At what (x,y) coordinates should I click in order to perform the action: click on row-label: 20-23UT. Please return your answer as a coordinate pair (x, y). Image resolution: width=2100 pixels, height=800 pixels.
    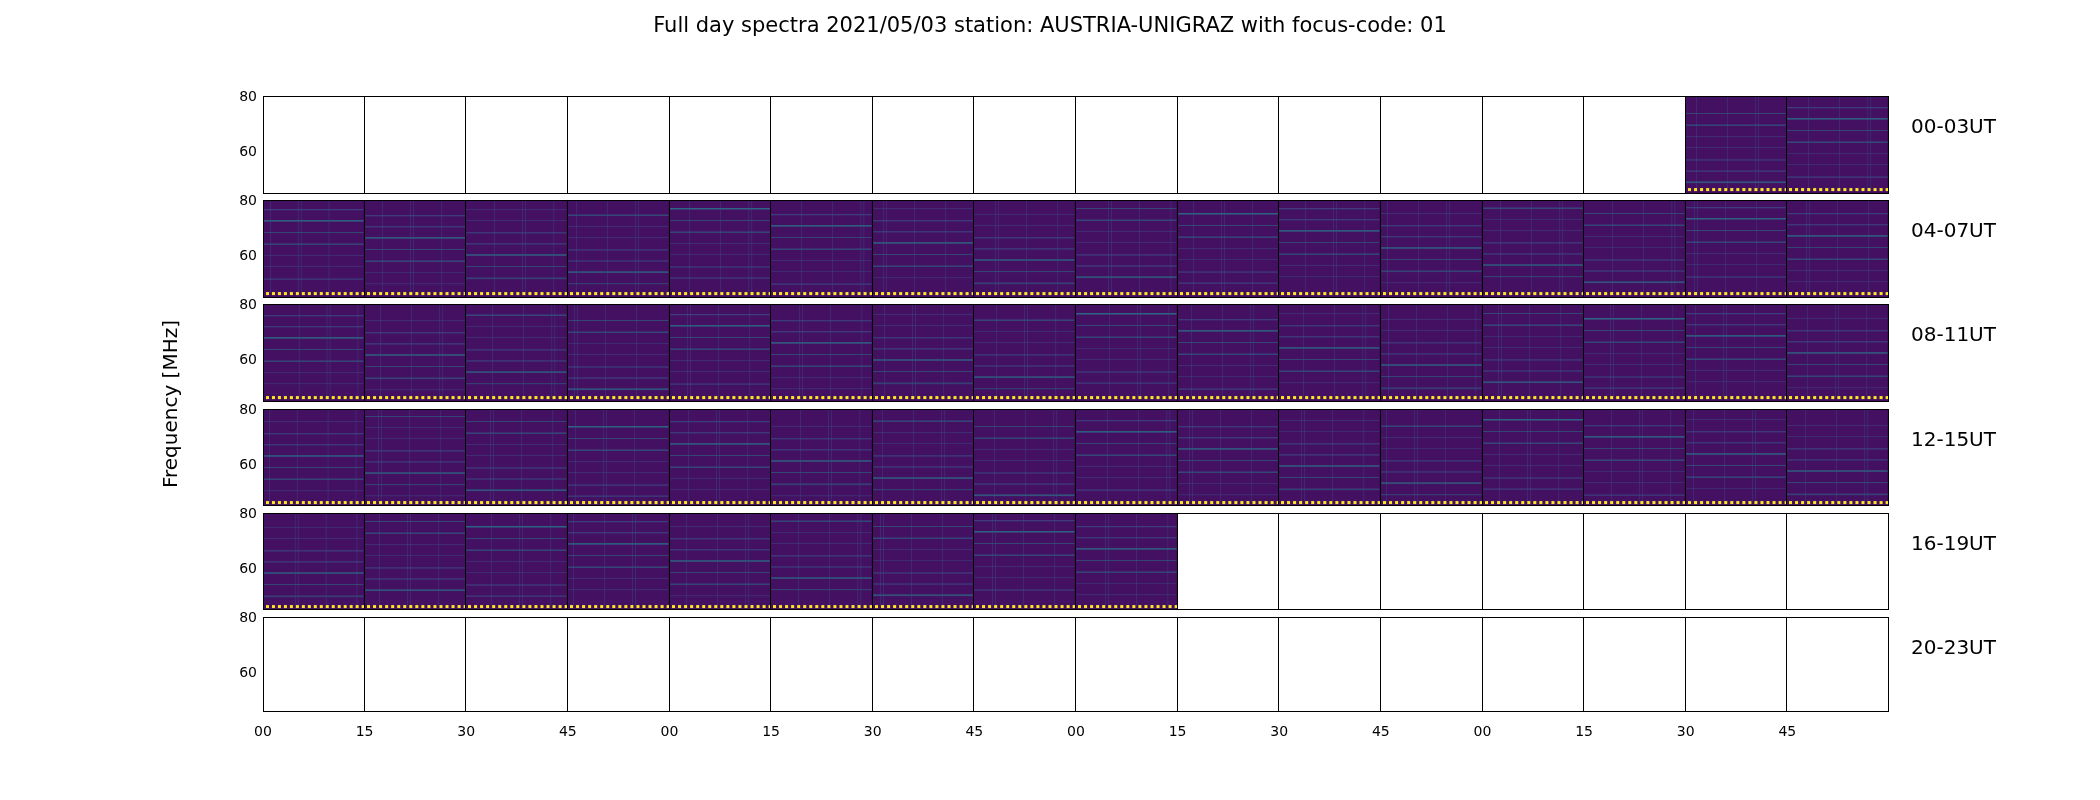
    Looking at the image, I should click on (1953, 646).